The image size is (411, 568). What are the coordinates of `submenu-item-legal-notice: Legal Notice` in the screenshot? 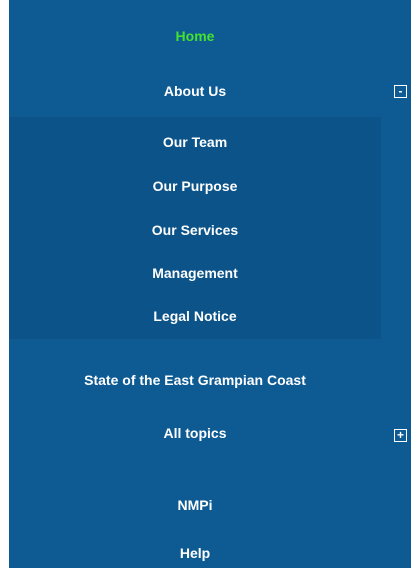 It's located at (195, 316).